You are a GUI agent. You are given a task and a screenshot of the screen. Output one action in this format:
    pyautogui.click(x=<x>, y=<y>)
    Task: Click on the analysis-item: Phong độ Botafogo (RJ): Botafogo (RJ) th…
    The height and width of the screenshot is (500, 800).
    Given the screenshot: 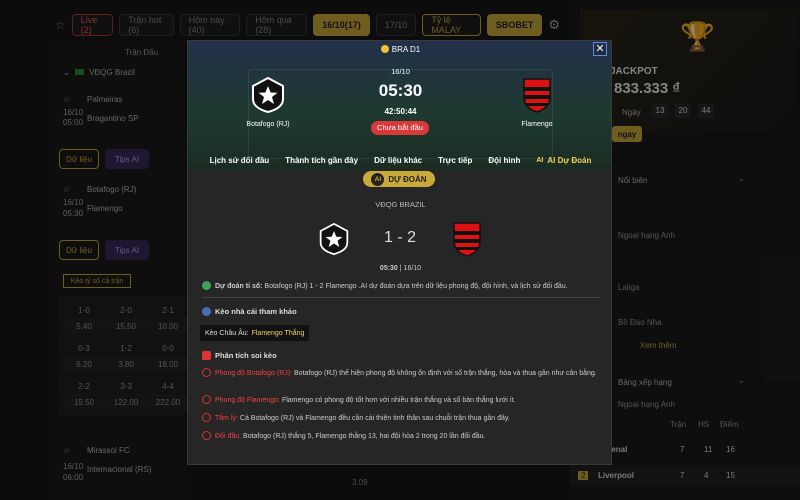 What is the action you would take?
    pyautogui.click(x=400, y=373)
    